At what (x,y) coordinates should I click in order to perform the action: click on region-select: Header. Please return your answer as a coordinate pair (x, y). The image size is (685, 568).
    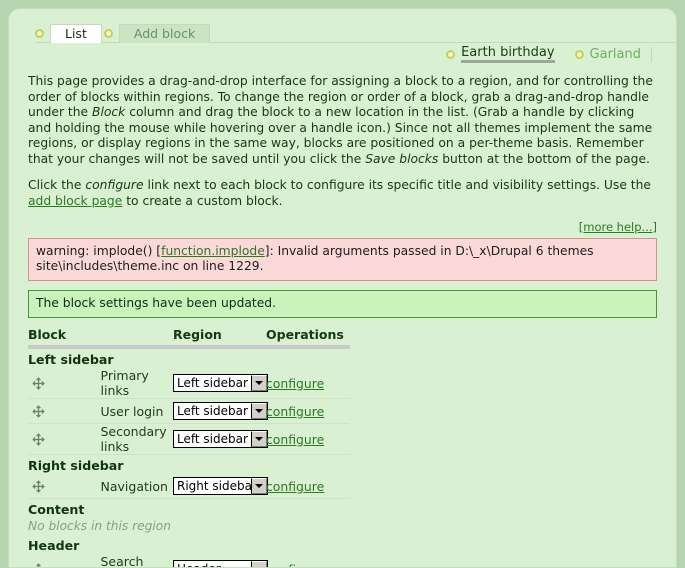
    Looking at the image, I should click on (220, 564).